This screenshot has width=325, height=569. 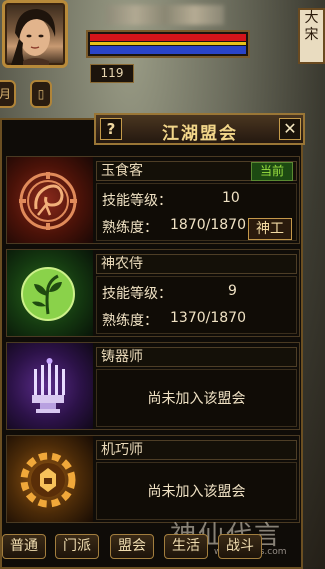 What do you see at coordinates (162, 550) in the screenshot?
I see `chat-channel-tabs: 普通 门派 盟会 生活 战斗` at bounding box center [162, 550].